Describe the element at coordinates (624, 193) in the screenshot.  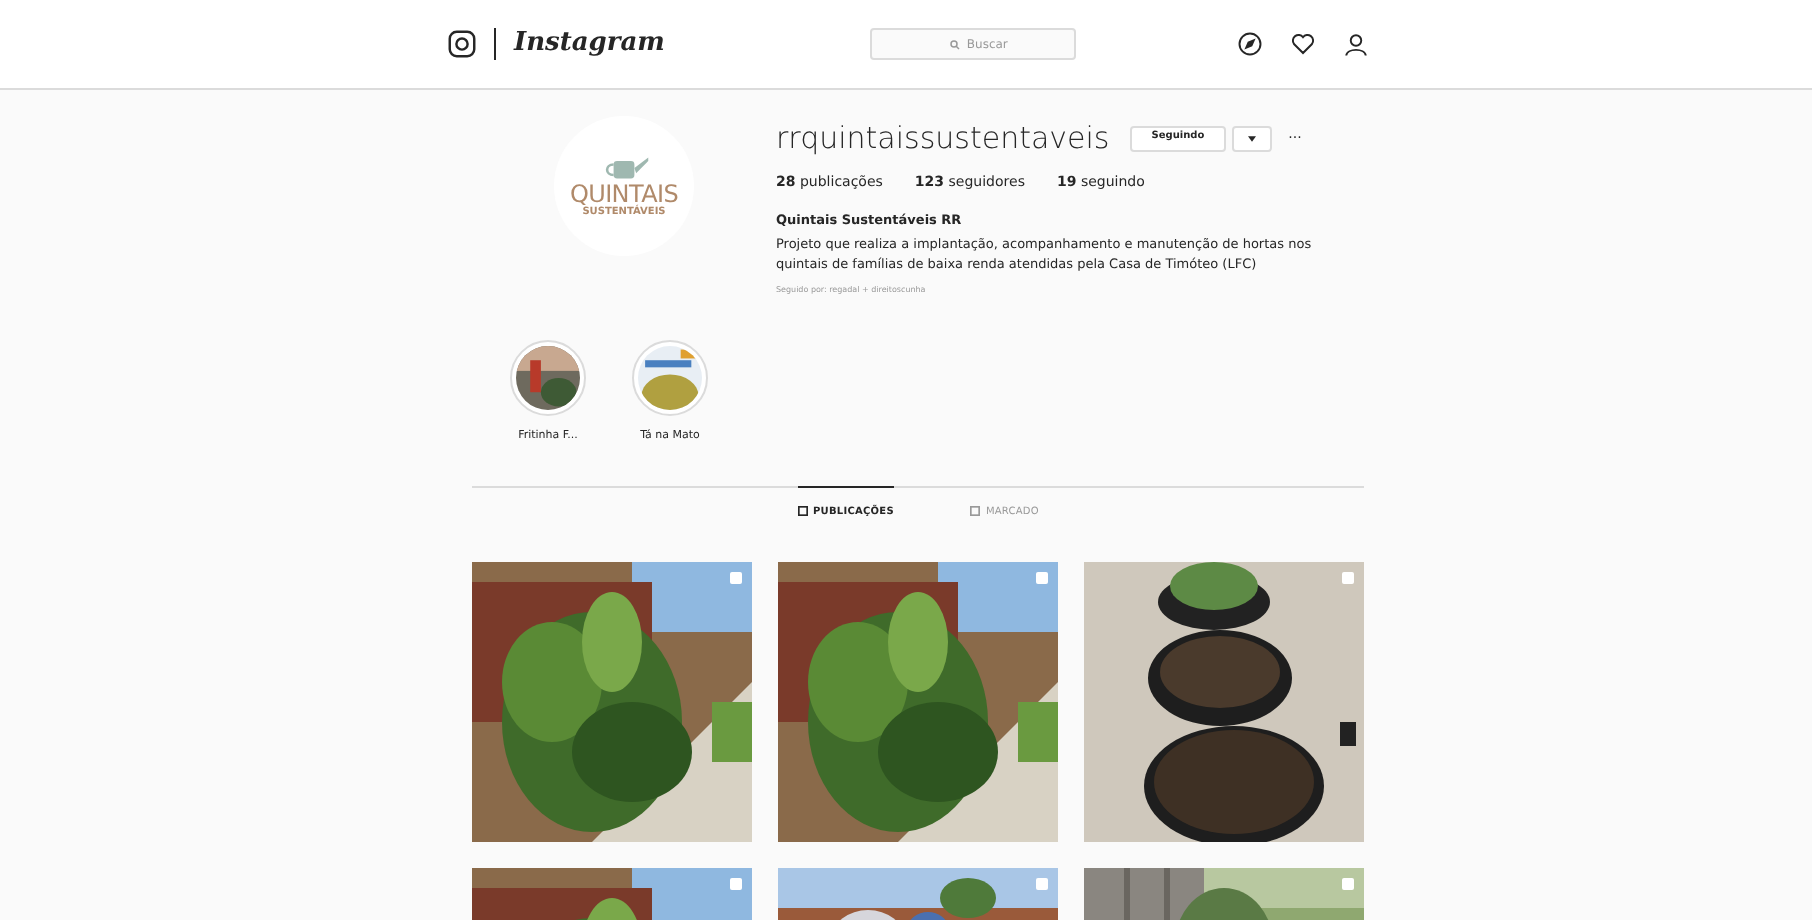
I see `logo-title: QUINTAIS` at that location.